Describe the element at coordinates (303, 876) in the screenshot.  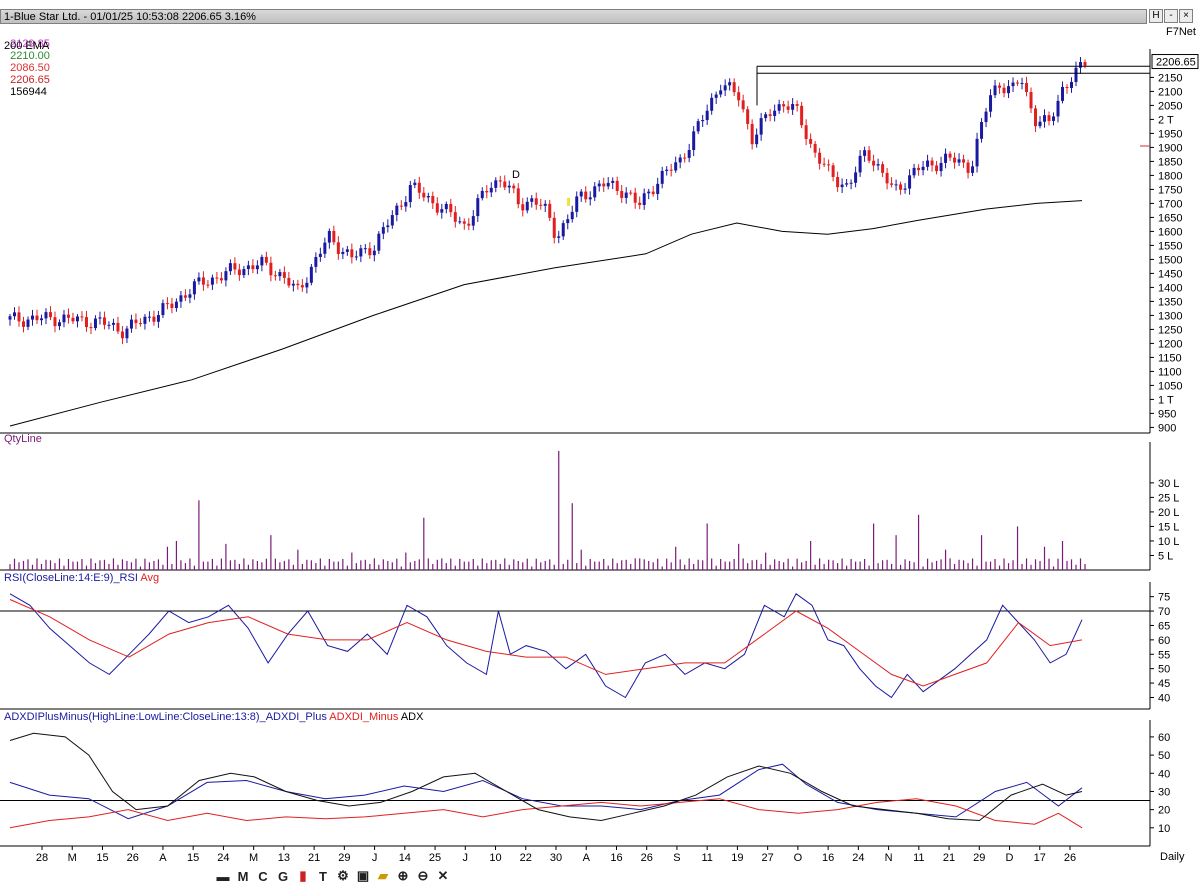
I see `candle-icon: ▮` at that location.